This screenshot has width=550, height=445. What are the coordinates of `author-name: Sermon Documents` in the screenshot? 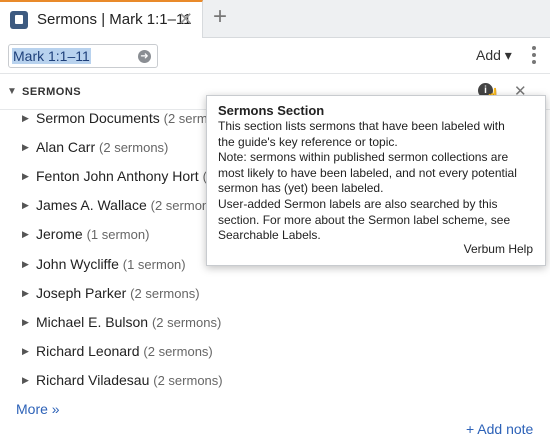 It's located at (98, 118).